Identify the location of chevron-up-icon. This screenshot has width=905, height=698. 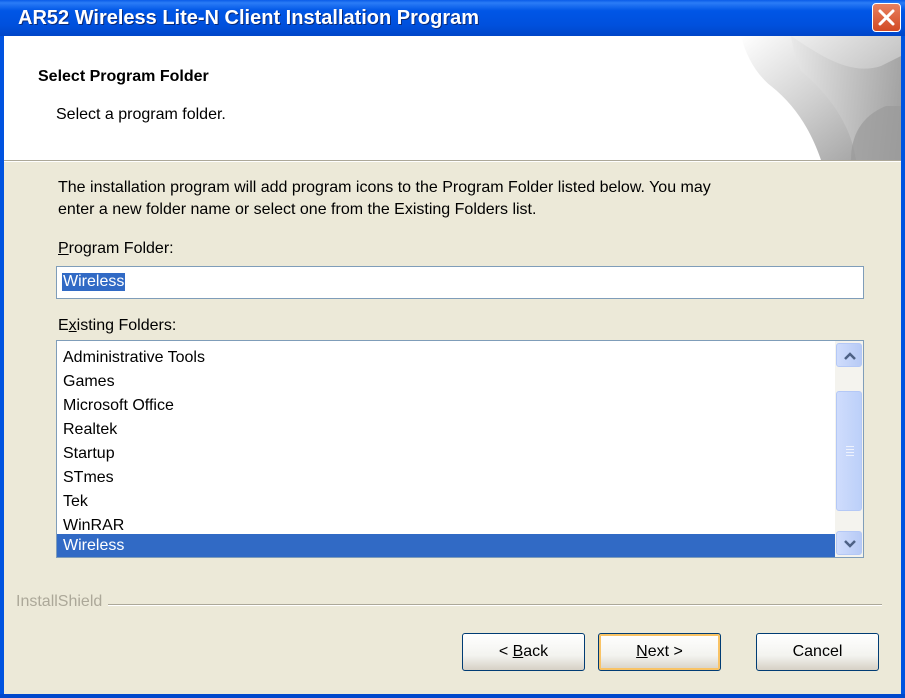
(850, 356).